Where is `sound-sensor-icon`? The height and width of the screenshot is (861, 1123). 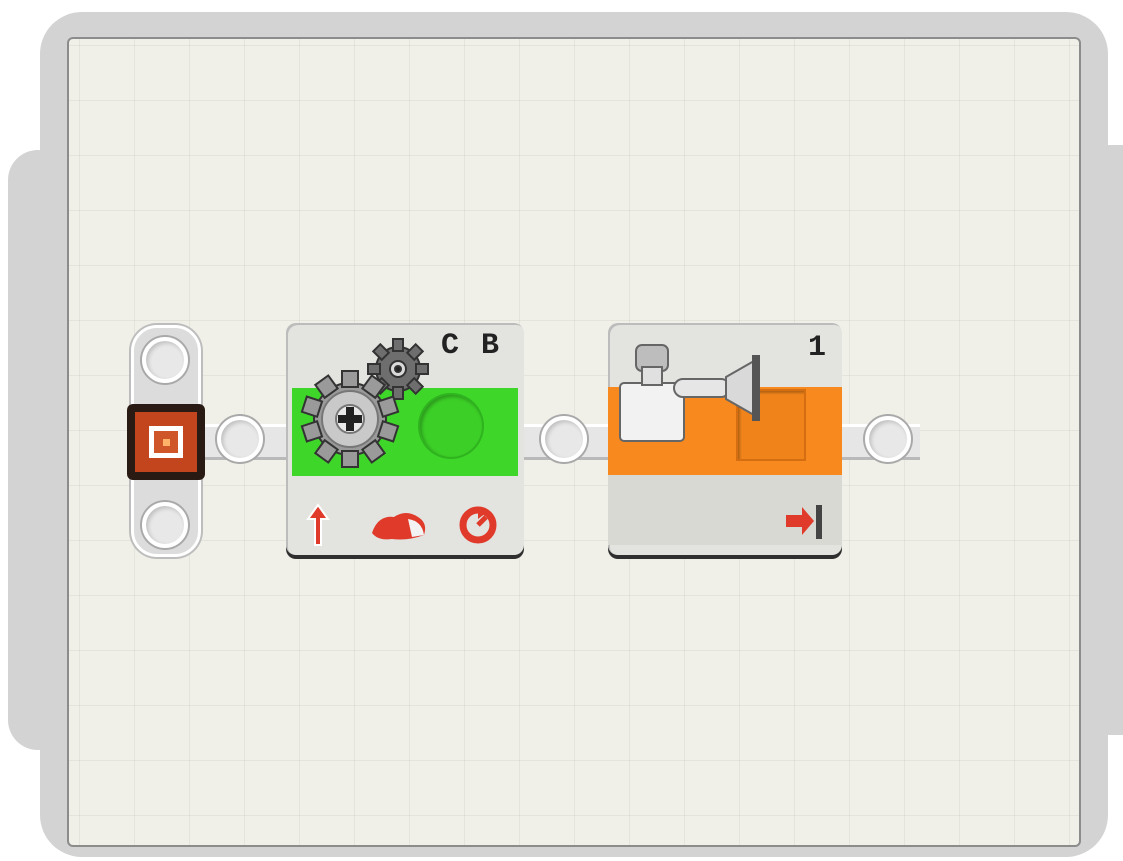
sound-sensor-icon is located at coordinates (689, 393).